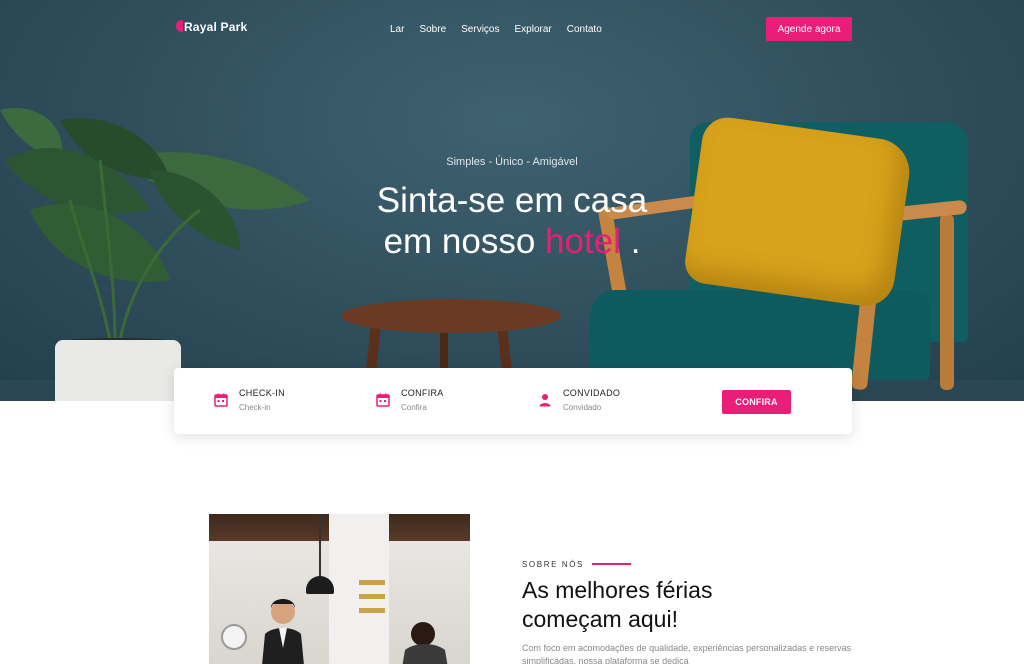 Image resolution: width=1024 pixels, height=664 pixels. I want to click on about-title-line-2: começam aqui!, so click(600, 619).